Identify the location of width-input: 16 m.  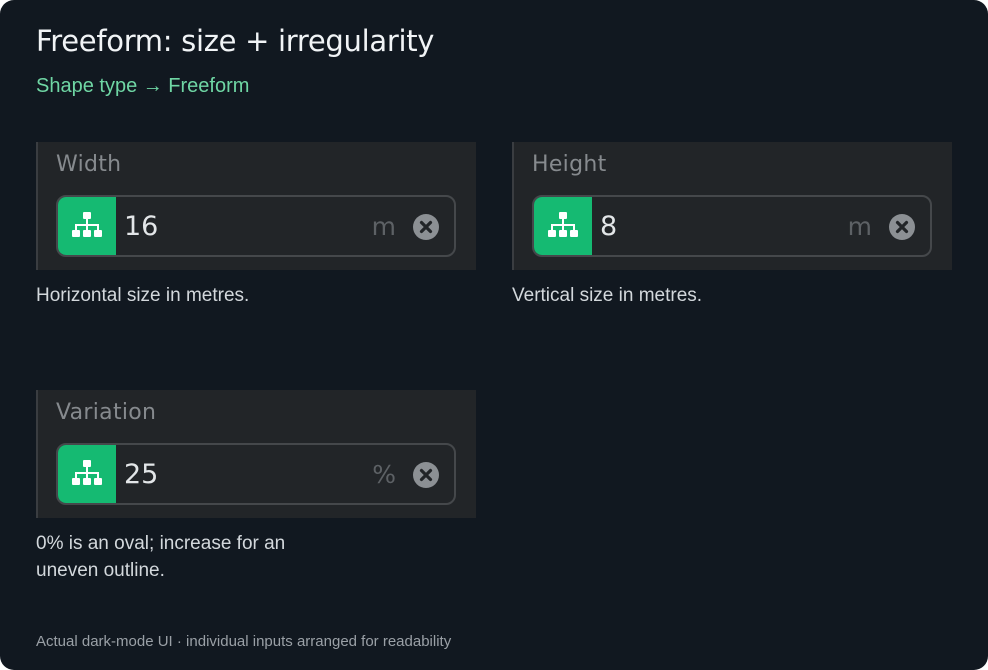
(256, 226).